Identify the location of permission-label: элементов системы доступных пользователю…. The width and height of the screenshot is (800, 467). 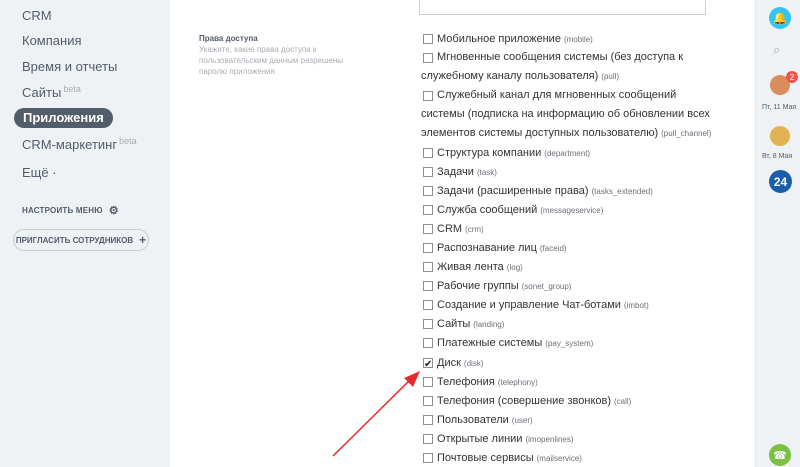
(540, 133).